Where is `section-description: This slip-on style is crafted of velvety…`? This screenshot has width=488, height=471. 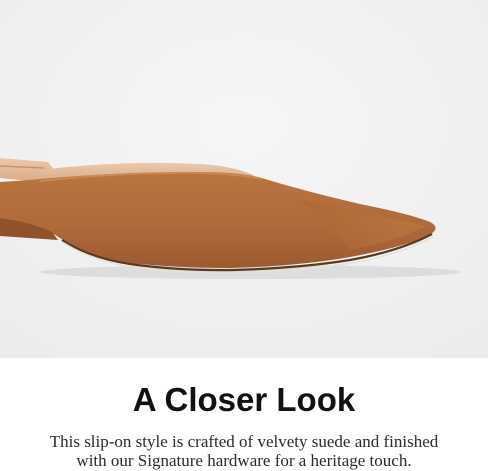
section-description: This slip-on style is crafted of velvety… is located at coordinates (244, 451).